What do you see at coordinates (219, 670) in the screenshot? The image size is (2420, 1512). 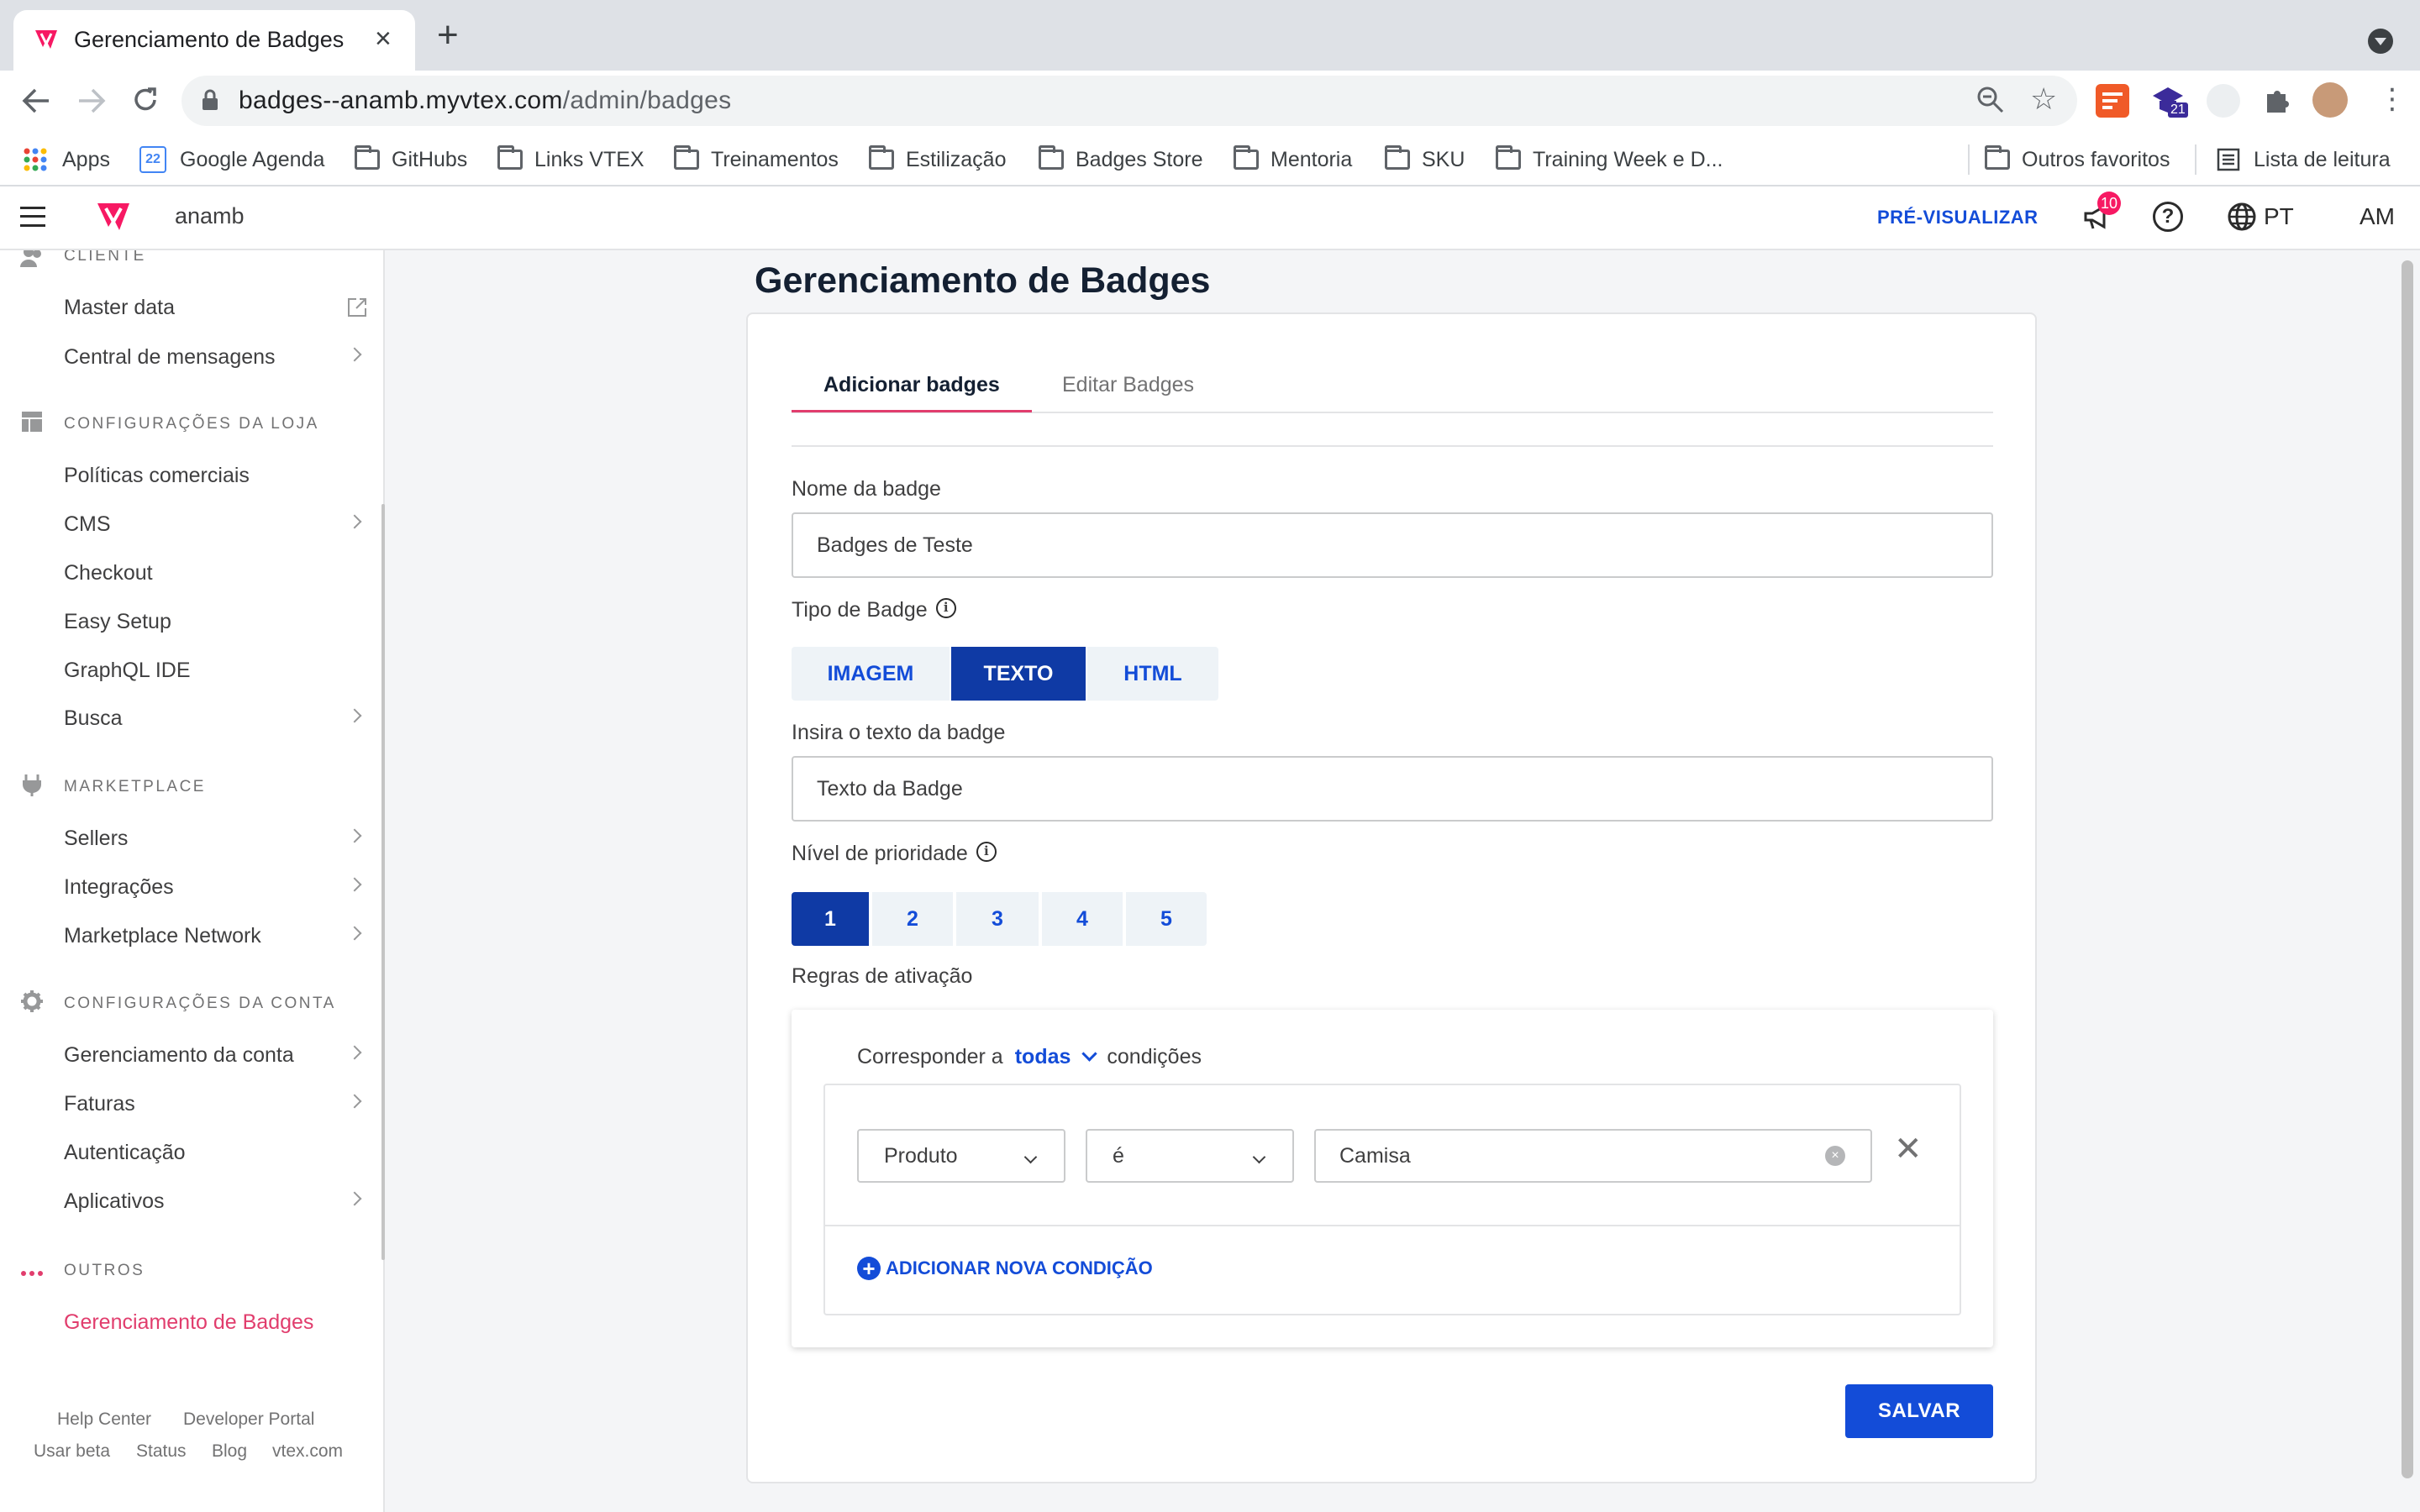 I see `sidebar-item-graphql-ide: GraphQL IDE` at bounding box center [219, 670].